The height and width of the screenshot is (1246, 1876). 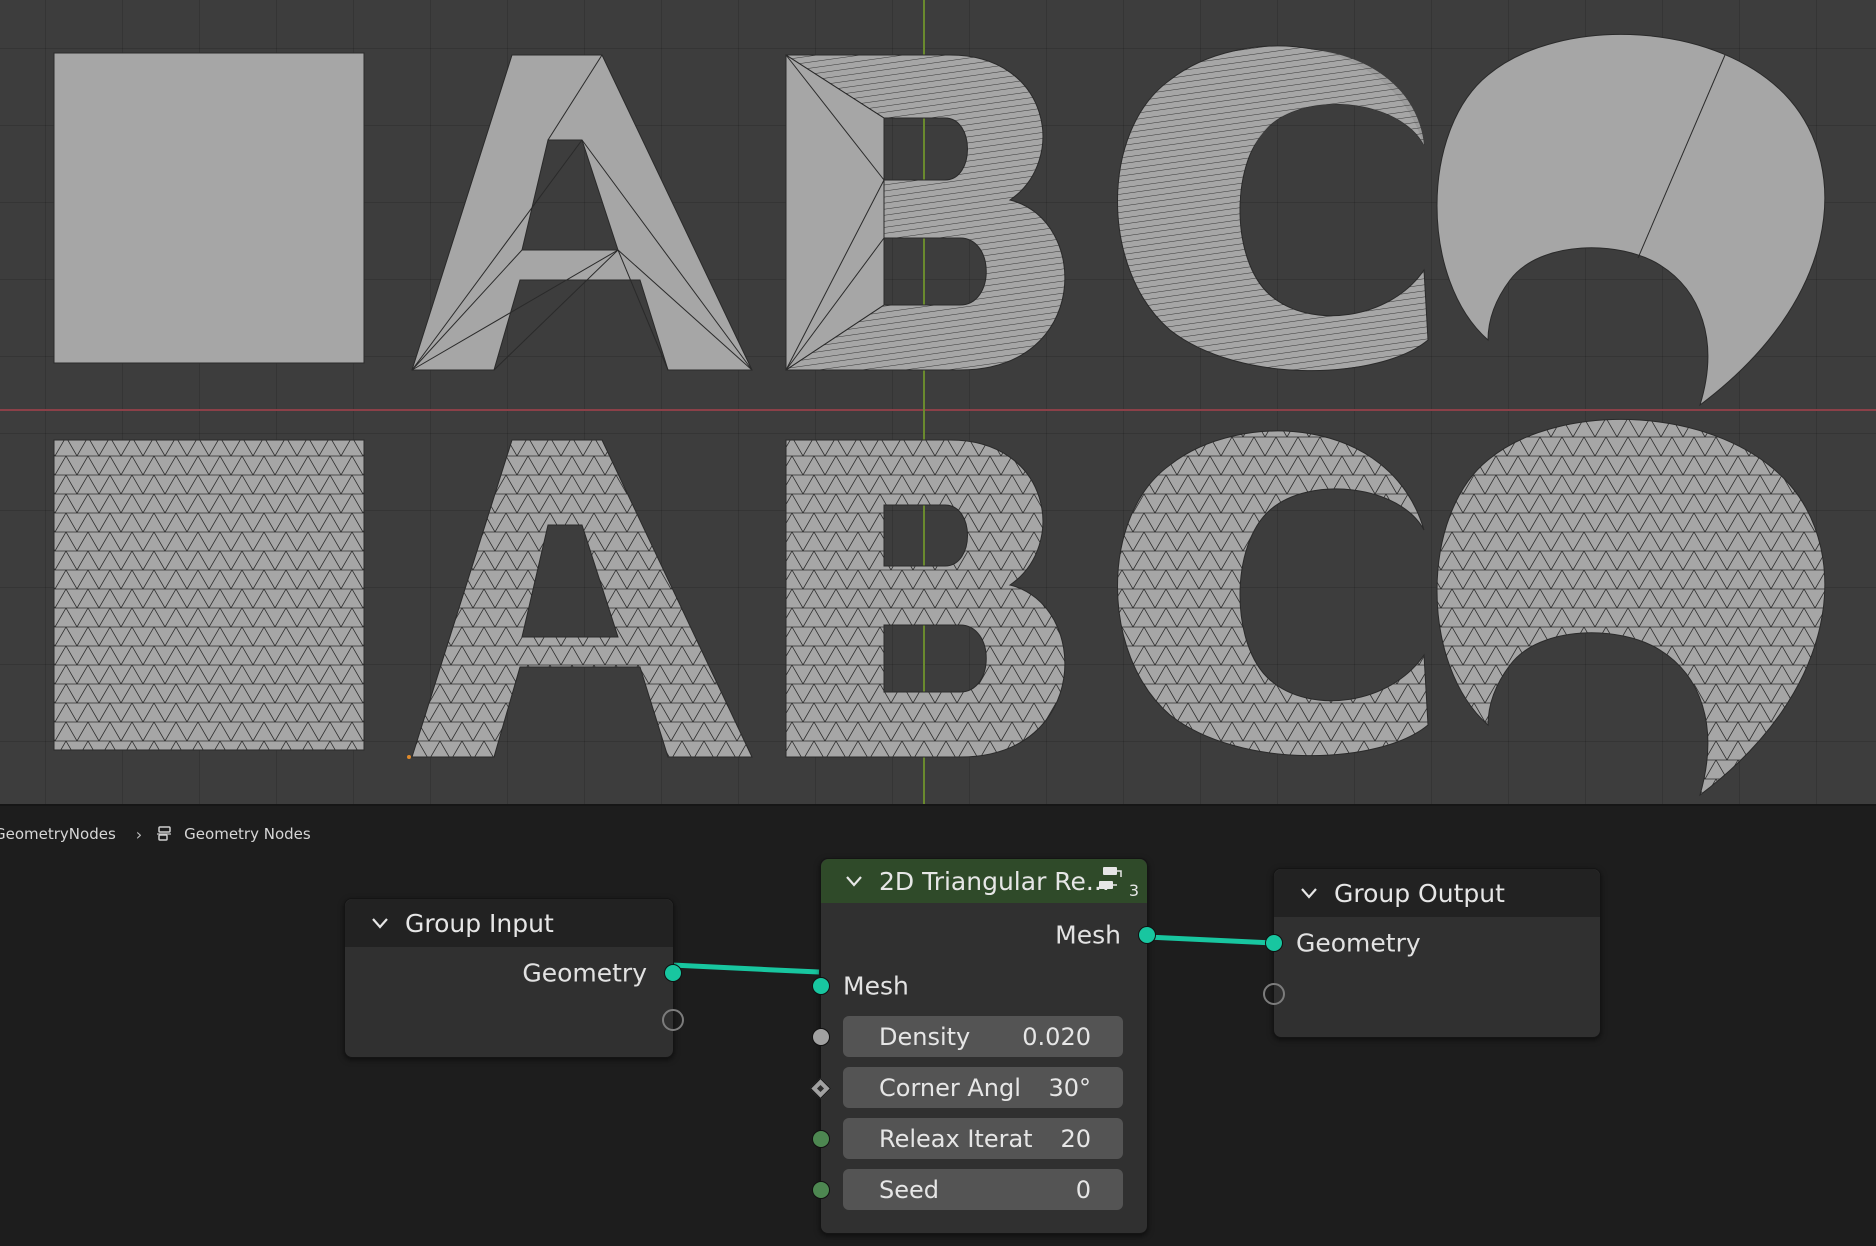 What do you see at coordinates (209, 595) in the screenshot?
I see `bottom-square-mesh` at bounding box center [209, 595].